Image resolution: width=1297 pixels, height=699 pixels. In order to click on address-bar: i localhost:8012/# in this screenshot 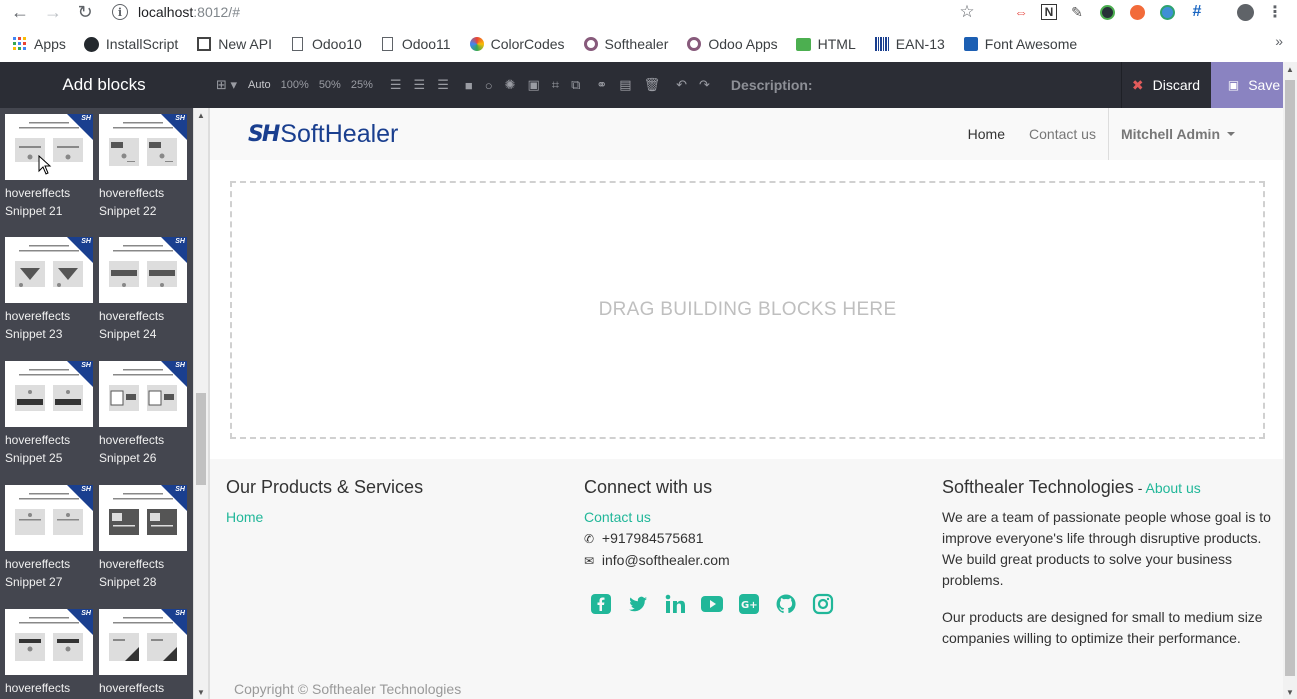, I will do `click(176, 12)`.